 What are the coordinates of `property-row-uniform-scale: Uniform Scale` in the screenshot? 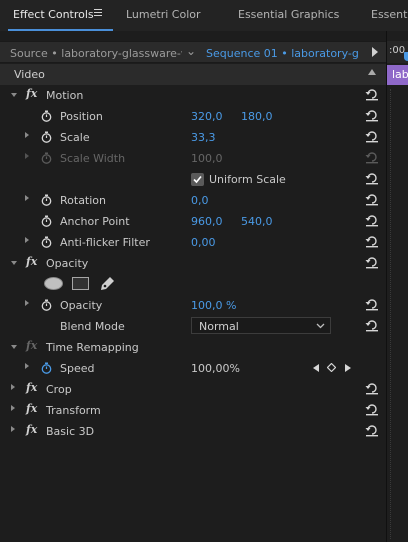 It's located at (193, 179).